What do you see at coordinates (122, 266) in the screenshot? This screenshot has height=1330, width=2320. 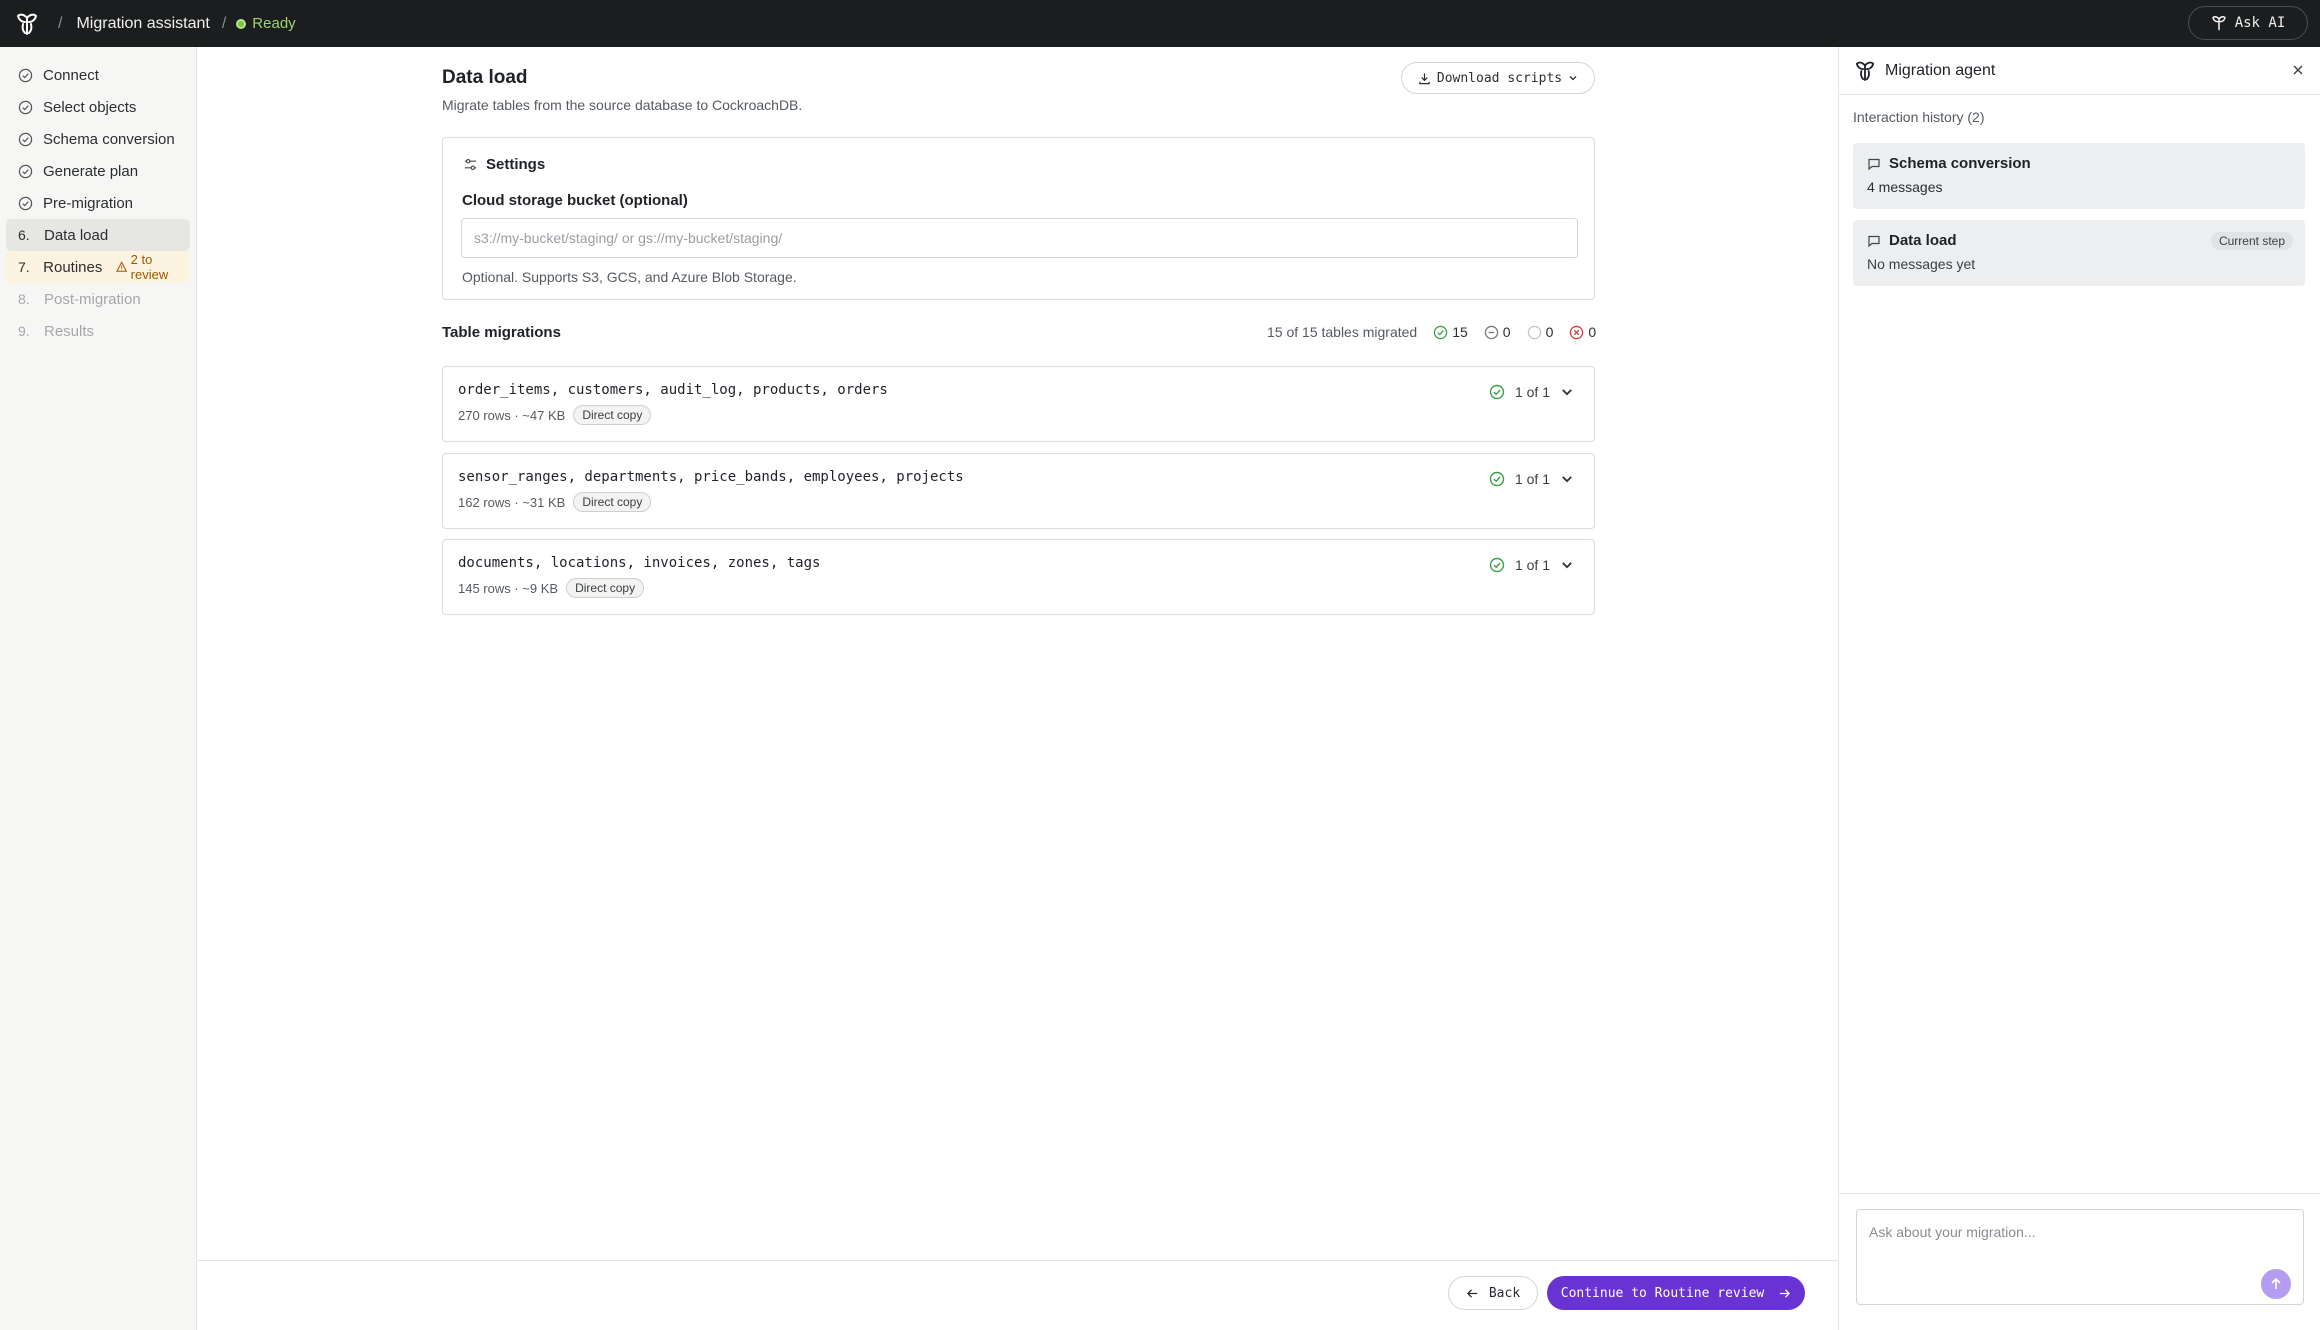 I see `warning-icon` at bounding box center [122, 266].